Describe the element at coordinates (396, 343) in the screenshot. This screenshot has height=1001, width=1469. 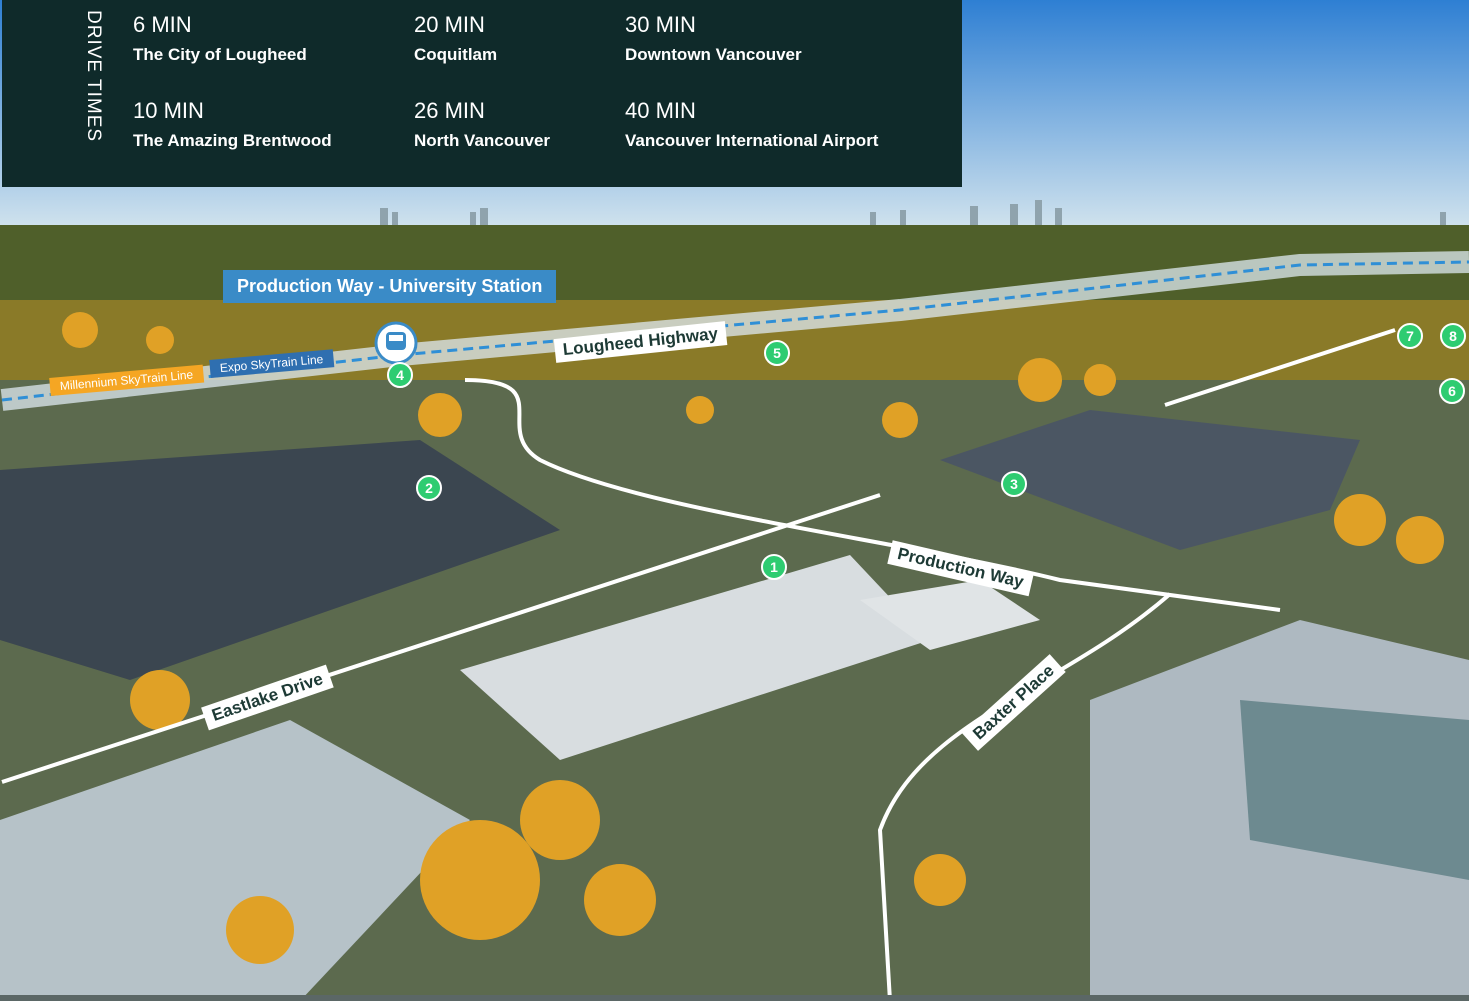
I see `train-station-icon` at that location.